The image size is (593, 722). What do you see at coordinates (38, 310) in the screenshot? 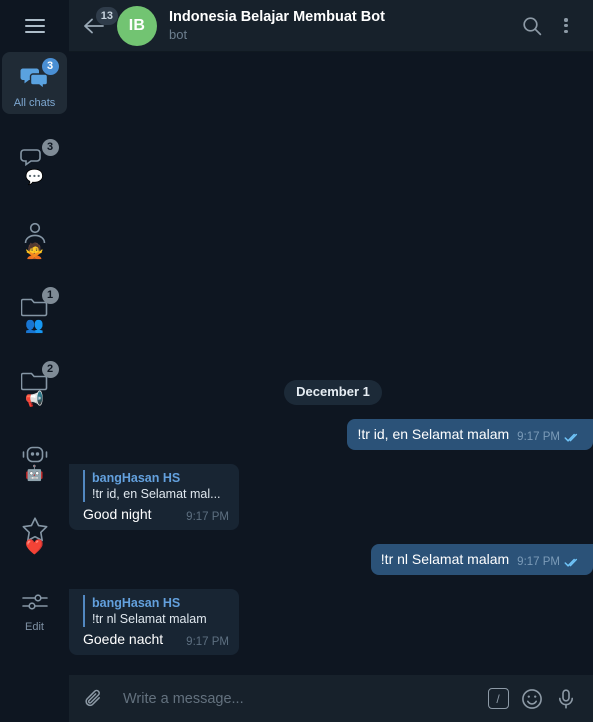
I see `folder-icon: 1 👥` at bounding box center [38, 310].